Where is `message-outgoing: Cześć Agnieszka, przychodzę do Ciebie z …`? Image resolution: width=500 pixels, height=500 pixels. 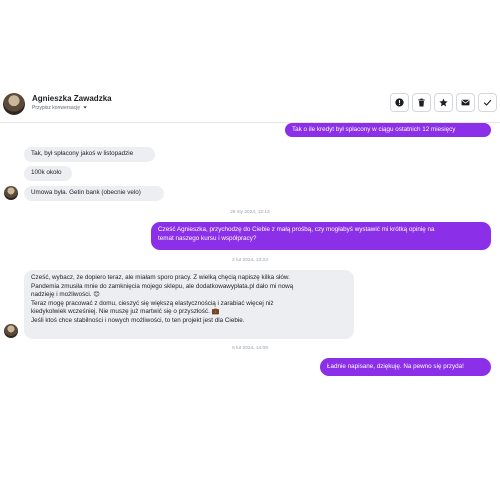
message-outgoing: Cześć Agnieszka, przychodzę do Ciebie z … is located at coordinates (321, 236).